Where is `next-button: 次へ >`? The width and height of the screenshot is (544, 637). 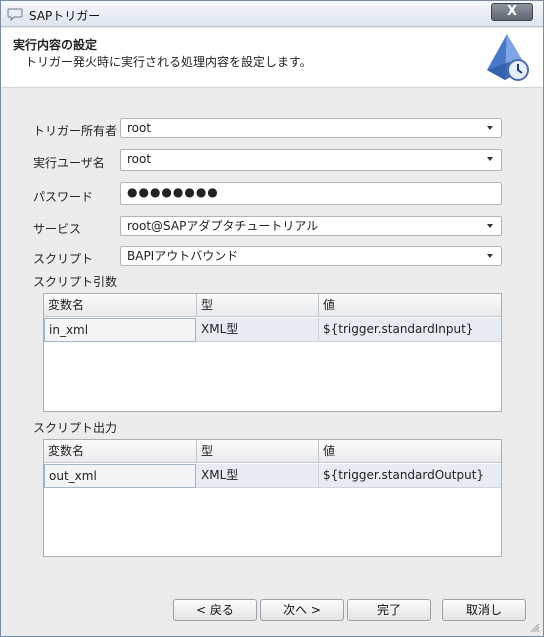 next-button: 次へ > is located at coordinates (302, 610).